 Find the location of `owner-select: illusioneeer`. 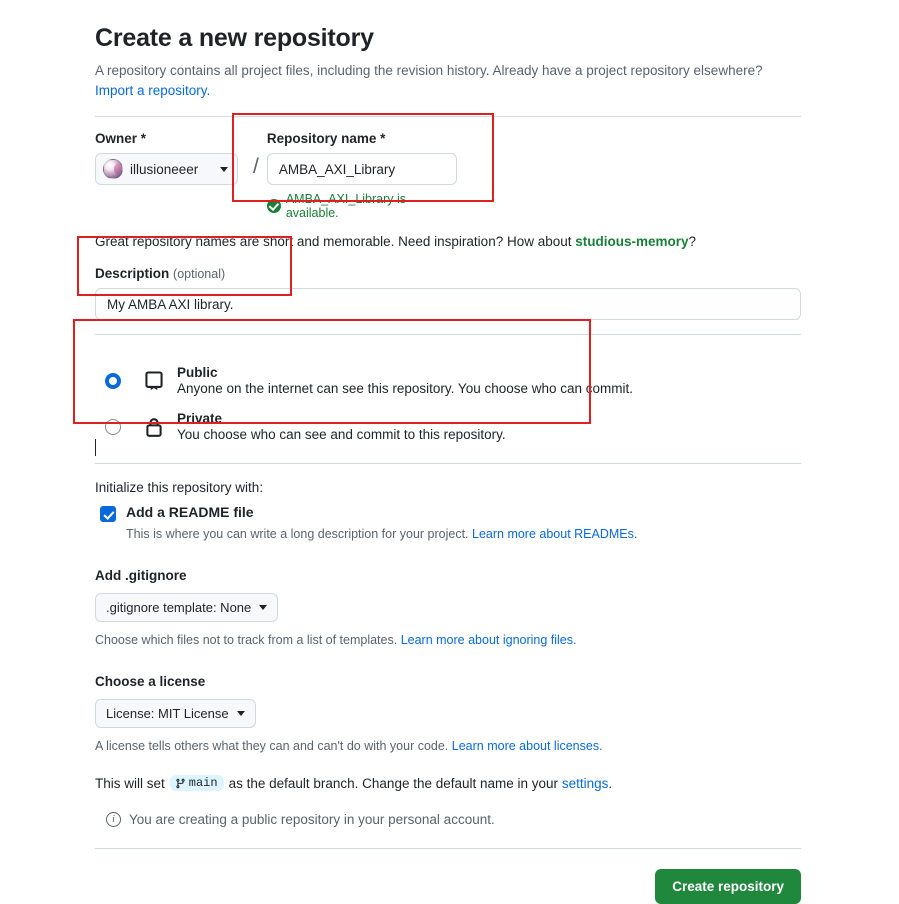

owner-select: illusioneeer is located at coordinates (166, 169).